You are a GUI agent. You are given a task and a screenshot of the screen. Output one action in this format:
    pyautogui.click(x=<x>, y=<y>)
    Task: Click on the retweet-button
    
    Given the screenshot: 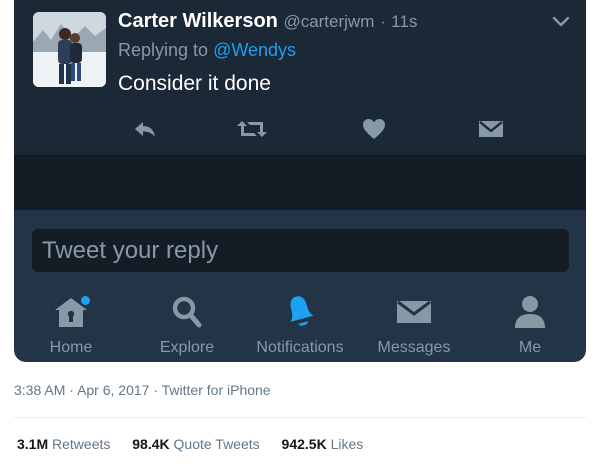 What is the action you would take?
    pyautogui.click(x=252, y=129)
    